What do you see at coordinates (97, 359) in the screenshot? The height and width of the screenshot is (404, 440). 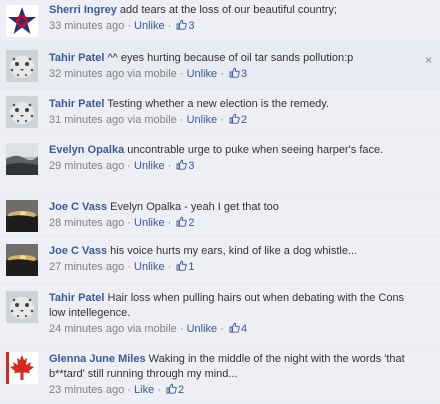 I see `comment-author: Glenna June Miles` at bounding box center [97, 359].